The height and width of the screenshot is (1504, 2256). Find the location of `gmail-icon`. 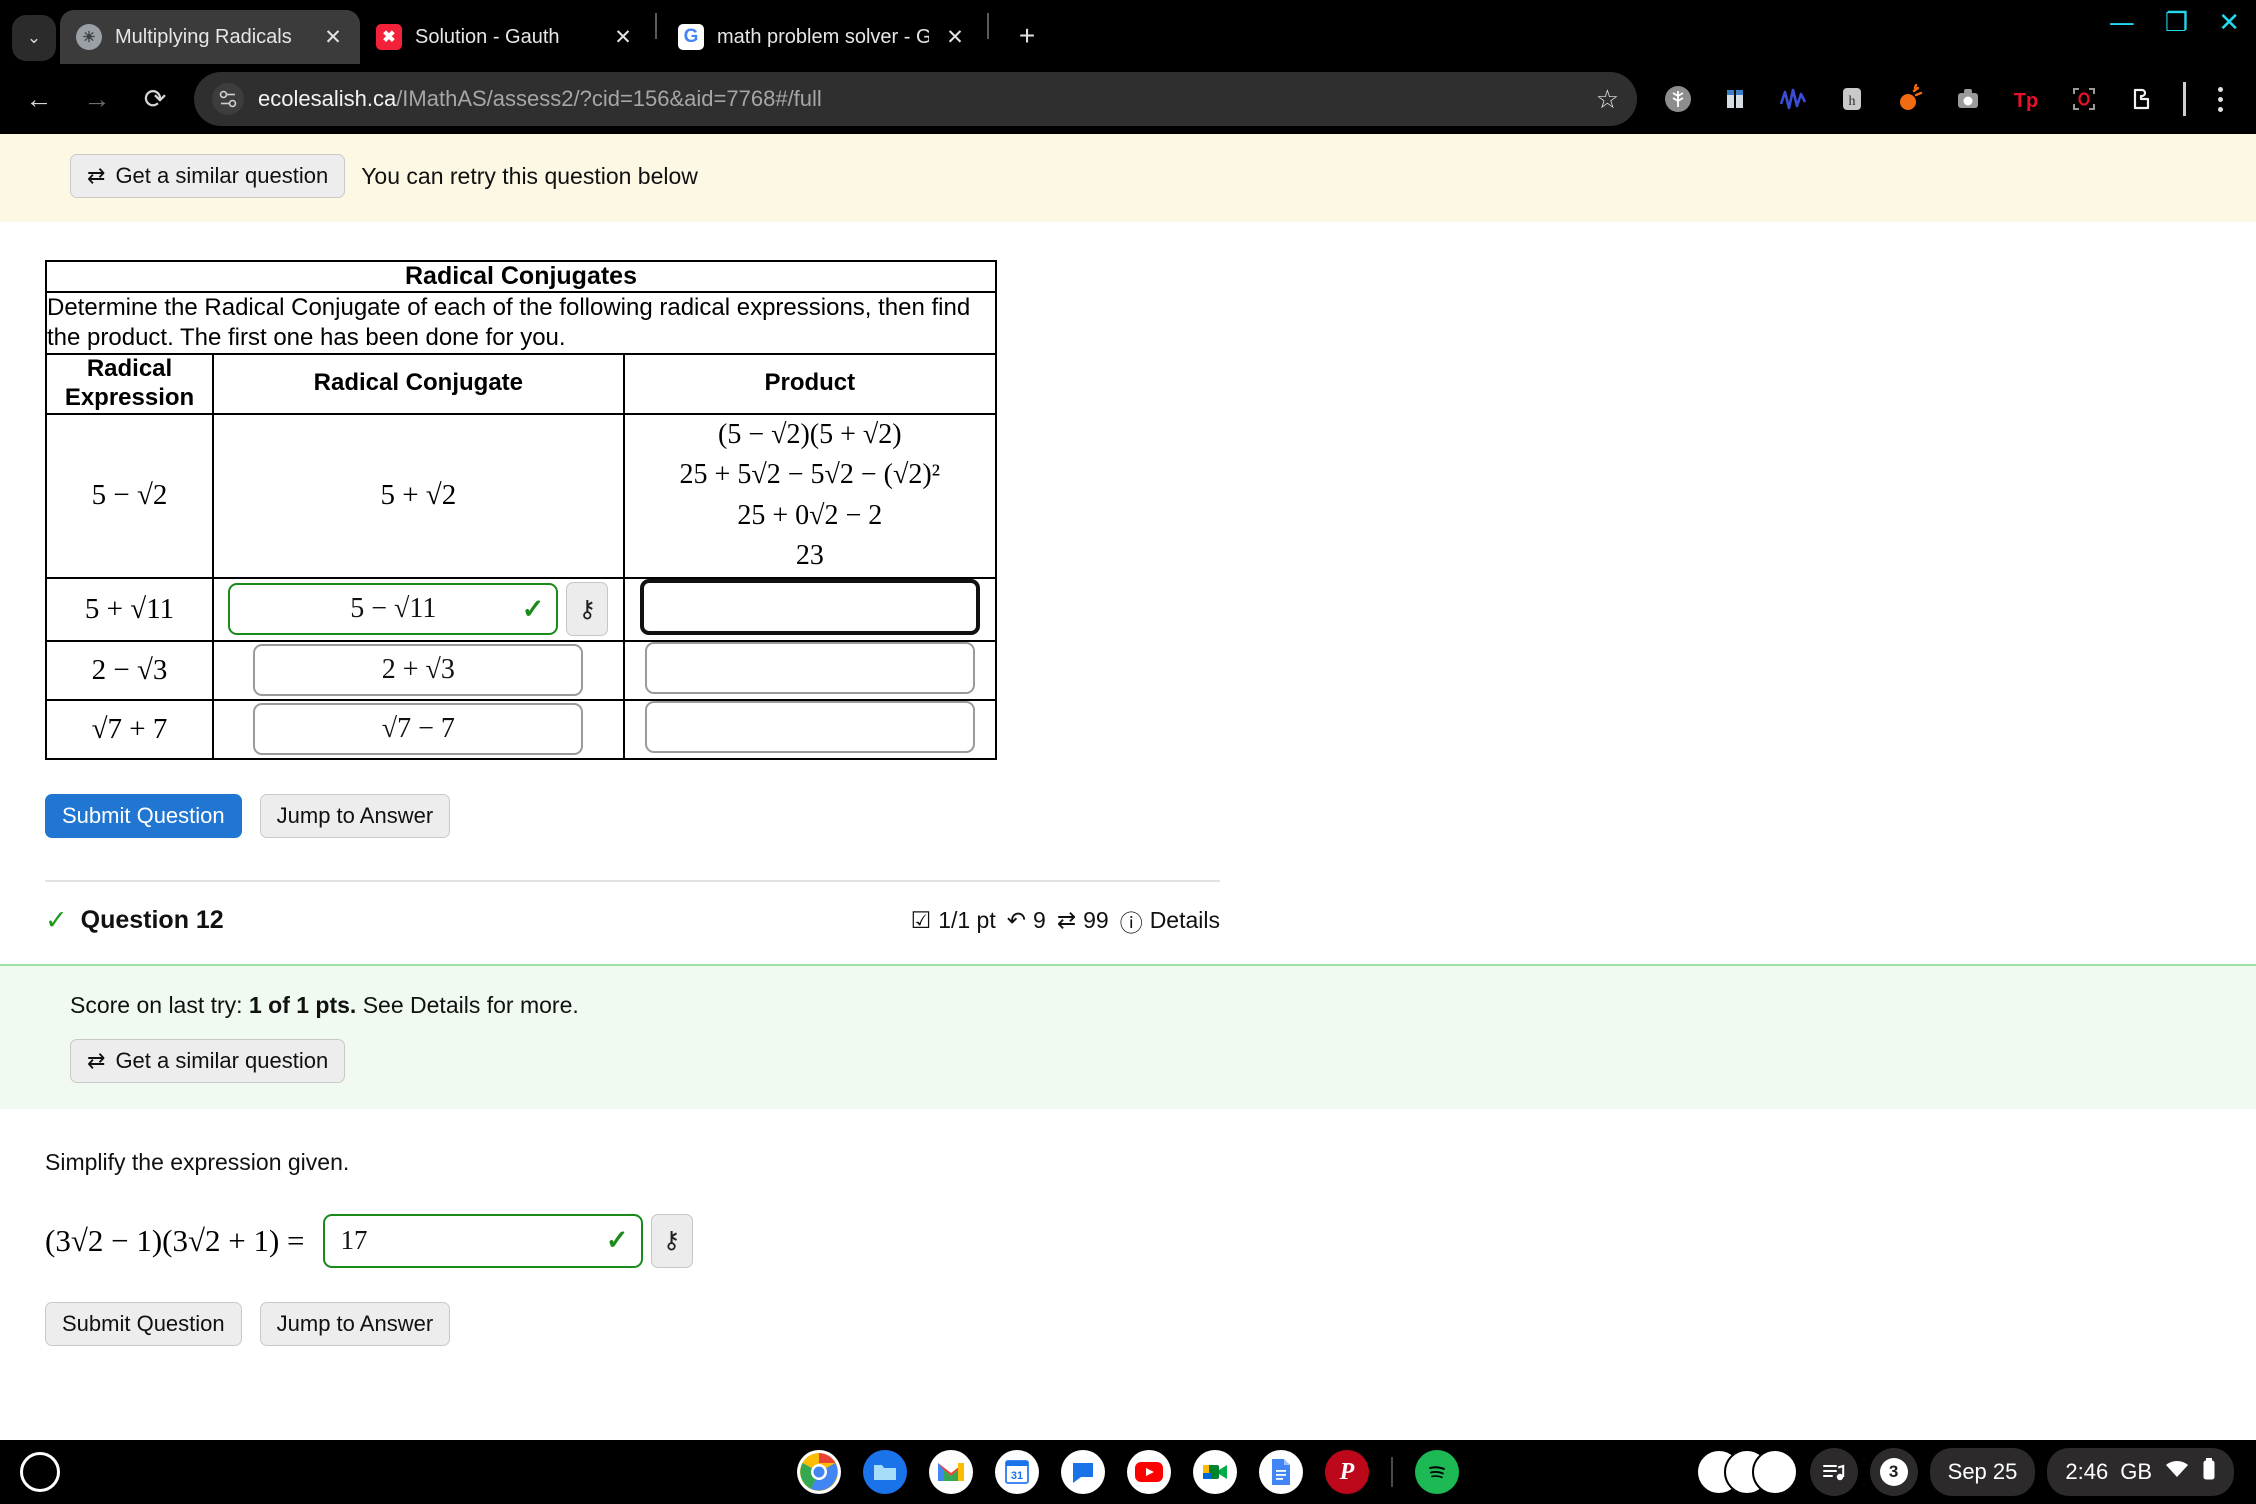

gmail-icon is located at coordinates (951, 1472).